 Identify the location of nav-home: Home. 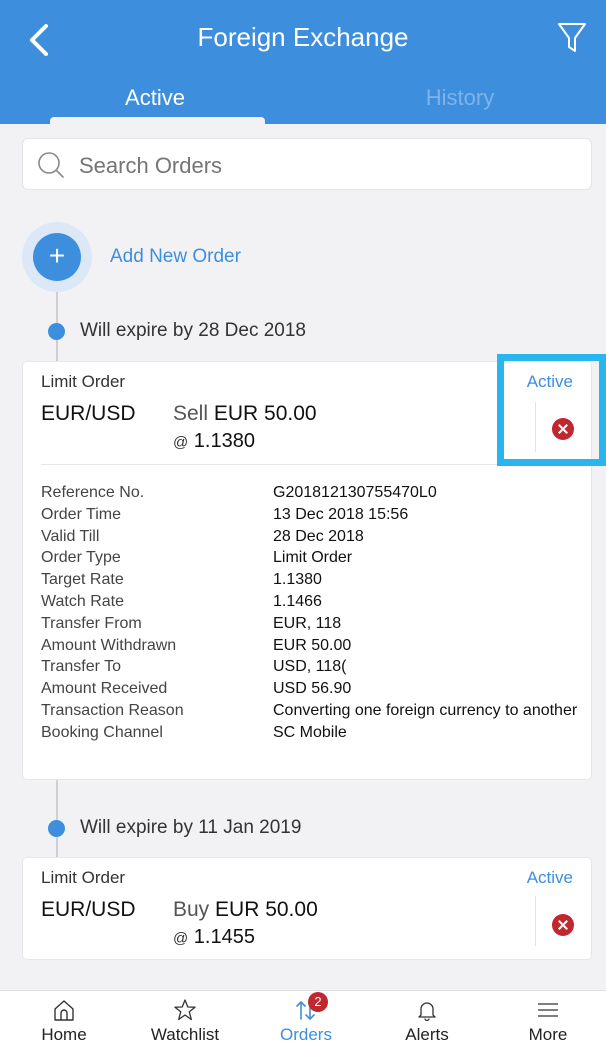
(64, 1025).